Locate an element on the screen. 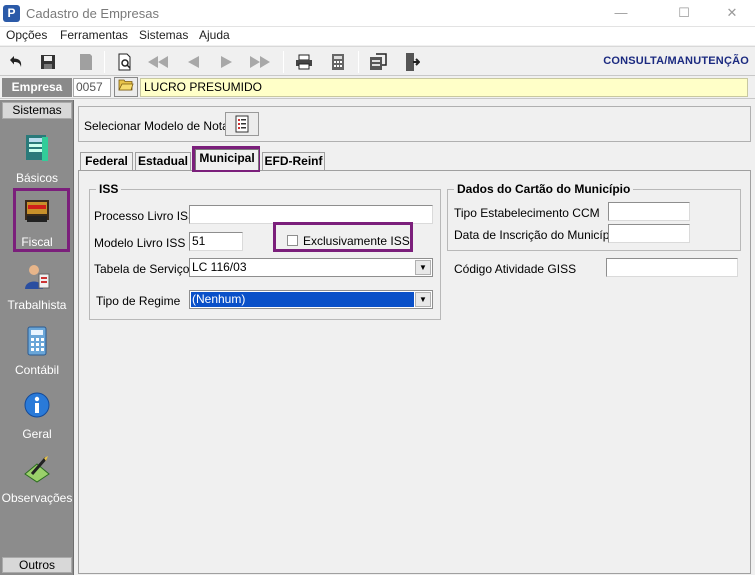 The image size is (755, 575). mode-label: CONSULTA/MANUTENÇÃO is located at coordinates (676, 61).